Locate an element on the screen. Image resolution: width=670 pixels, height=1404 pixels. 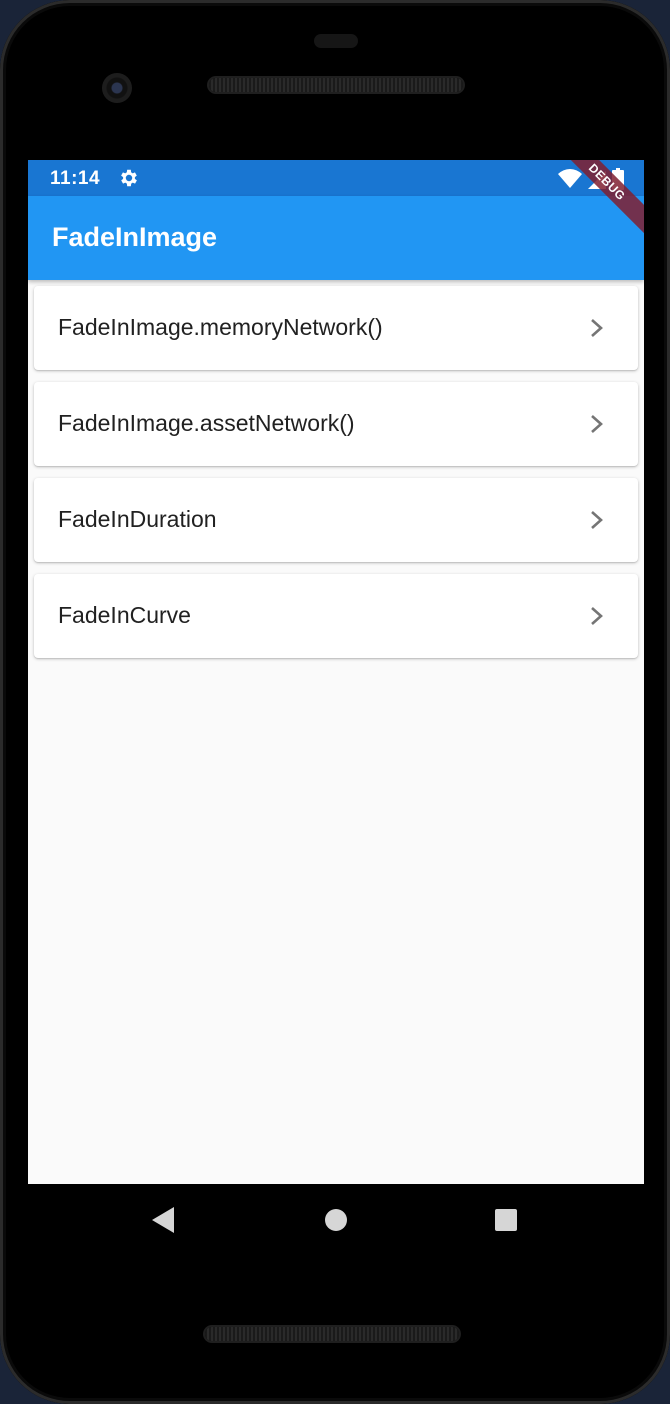
list-item-memory-network: FadeInImage.memoryNetwork() is located at coordinates (336, 328).